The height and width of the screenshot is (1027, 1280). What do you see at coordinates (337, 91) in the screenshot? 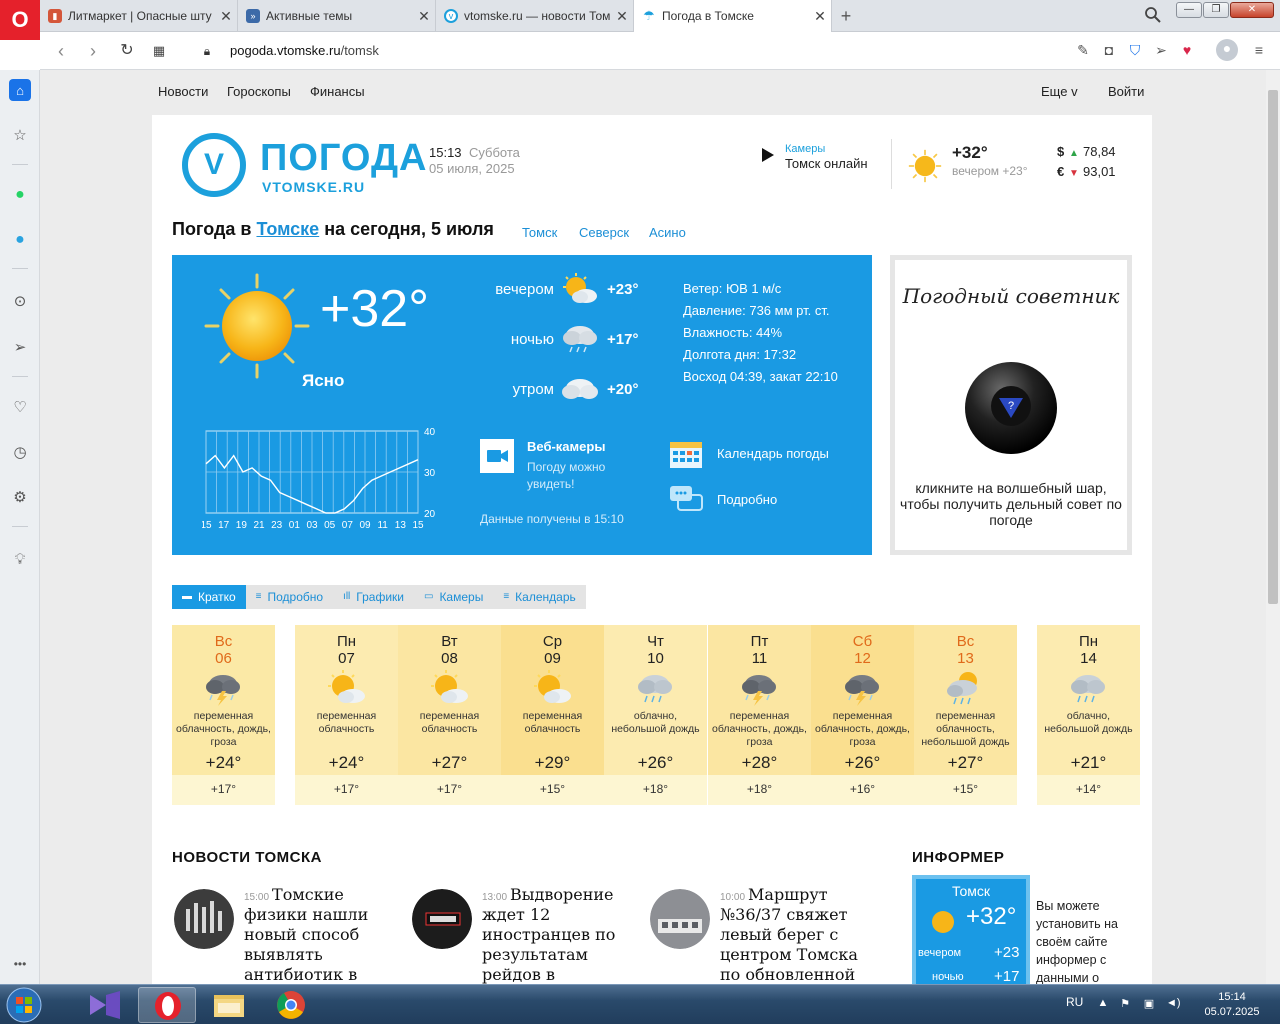
I see `nav-finance: Финансы` at bounding box center [337, 91].